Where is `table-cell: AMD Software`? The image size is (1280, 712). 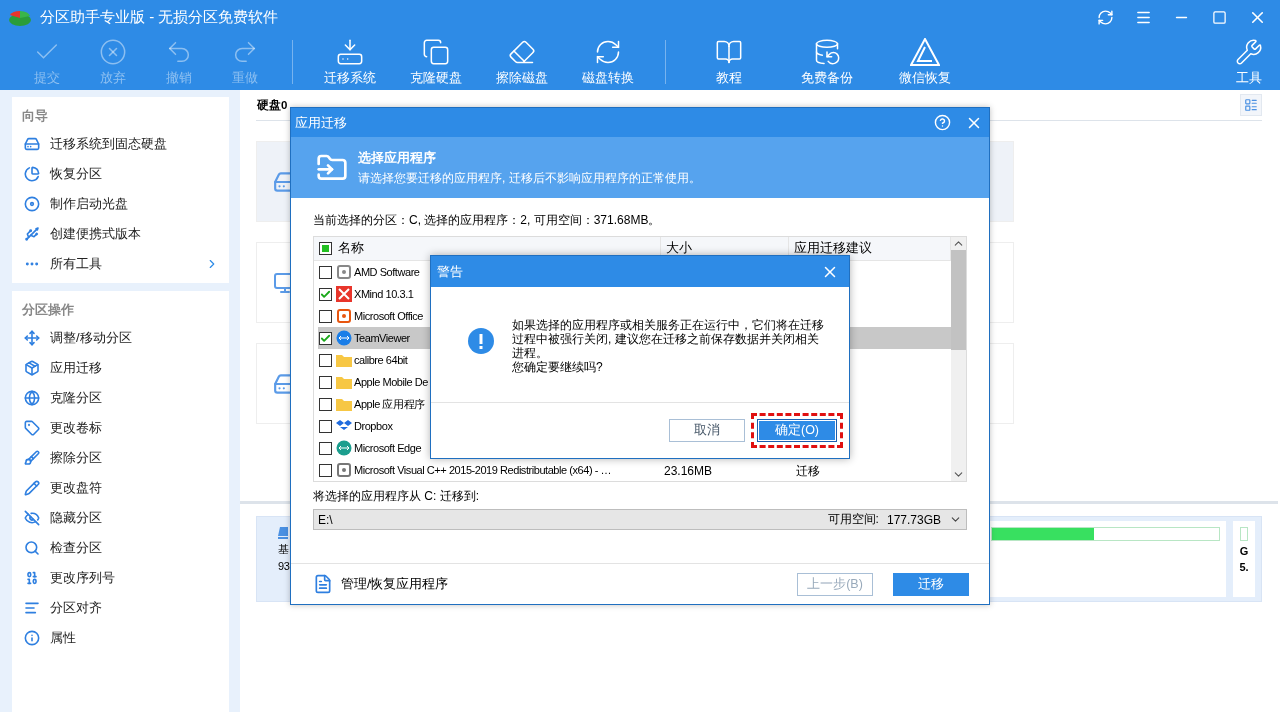 table-cell: AMD Software is located at coordinates (387, 272).